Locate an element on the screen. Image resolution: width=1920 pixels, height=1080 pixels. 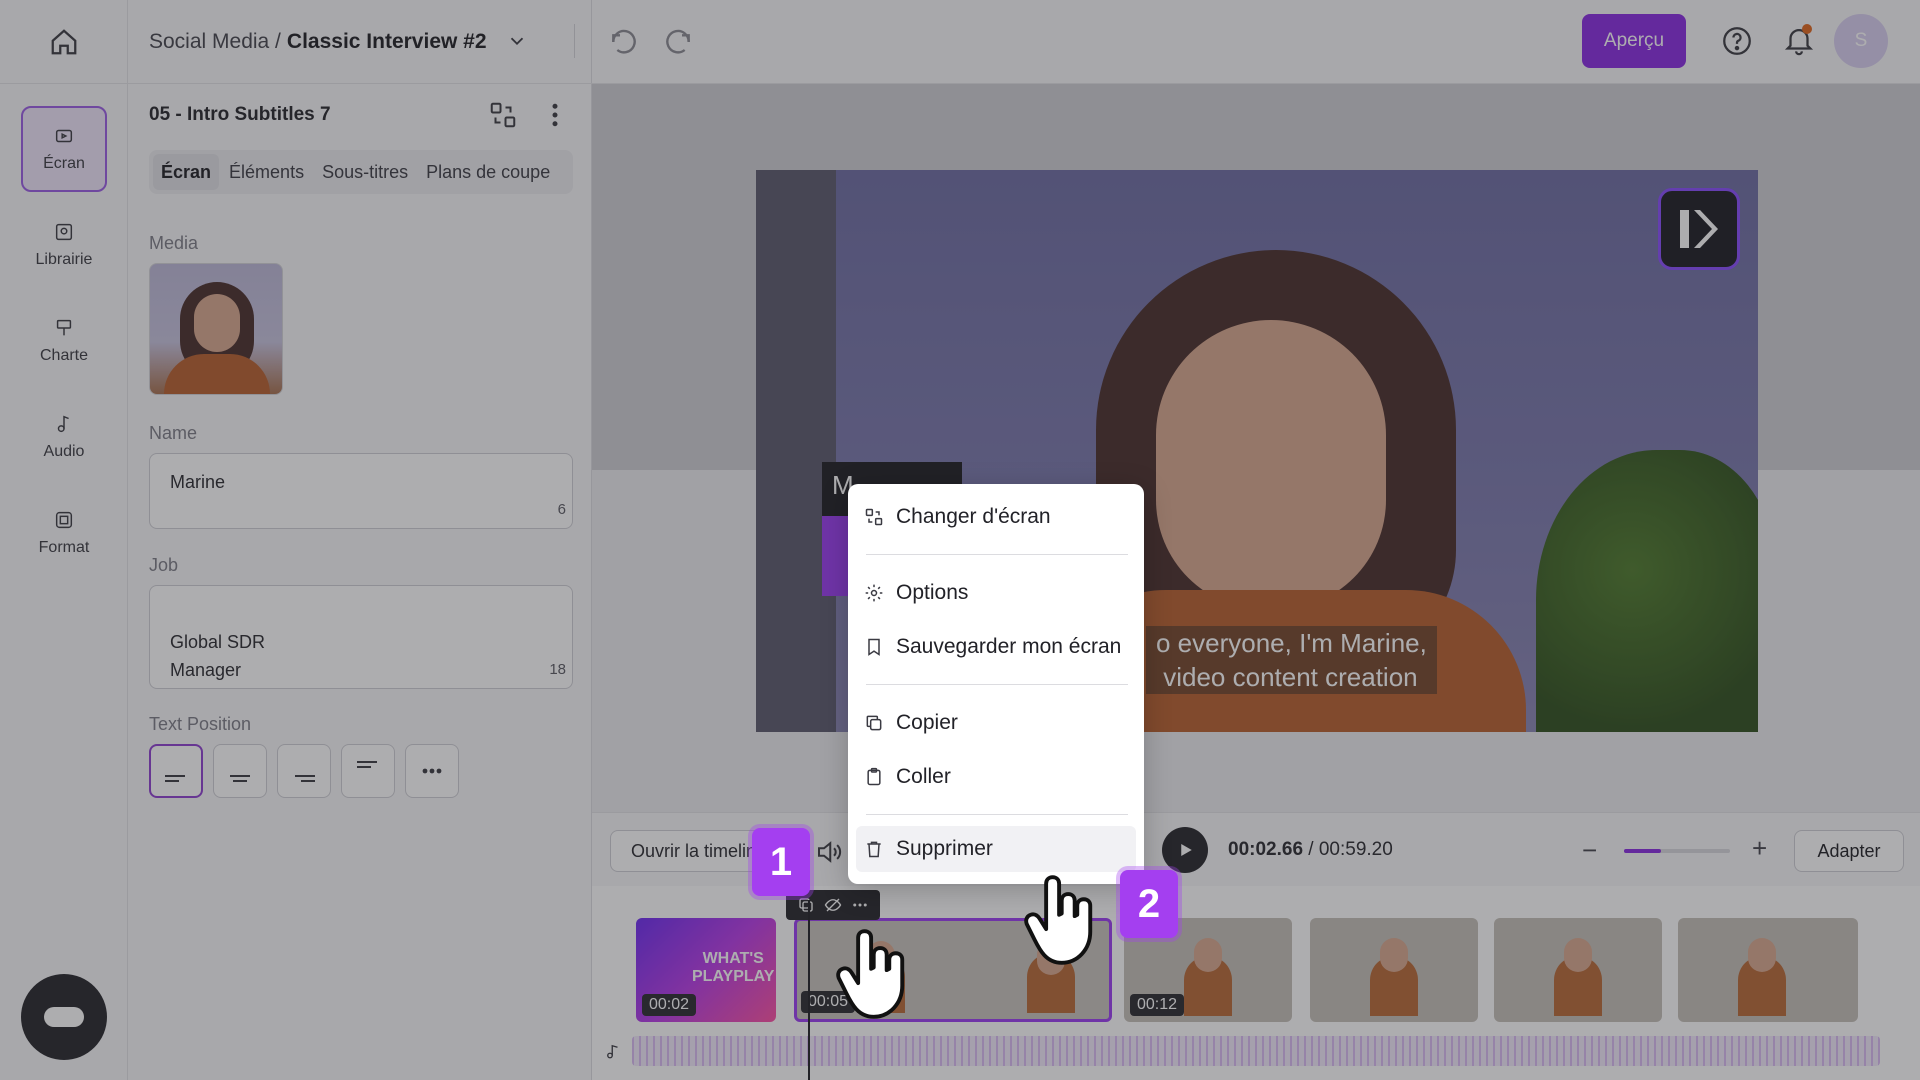
zoom-out-button: − is located at coordinates (1589, 850).